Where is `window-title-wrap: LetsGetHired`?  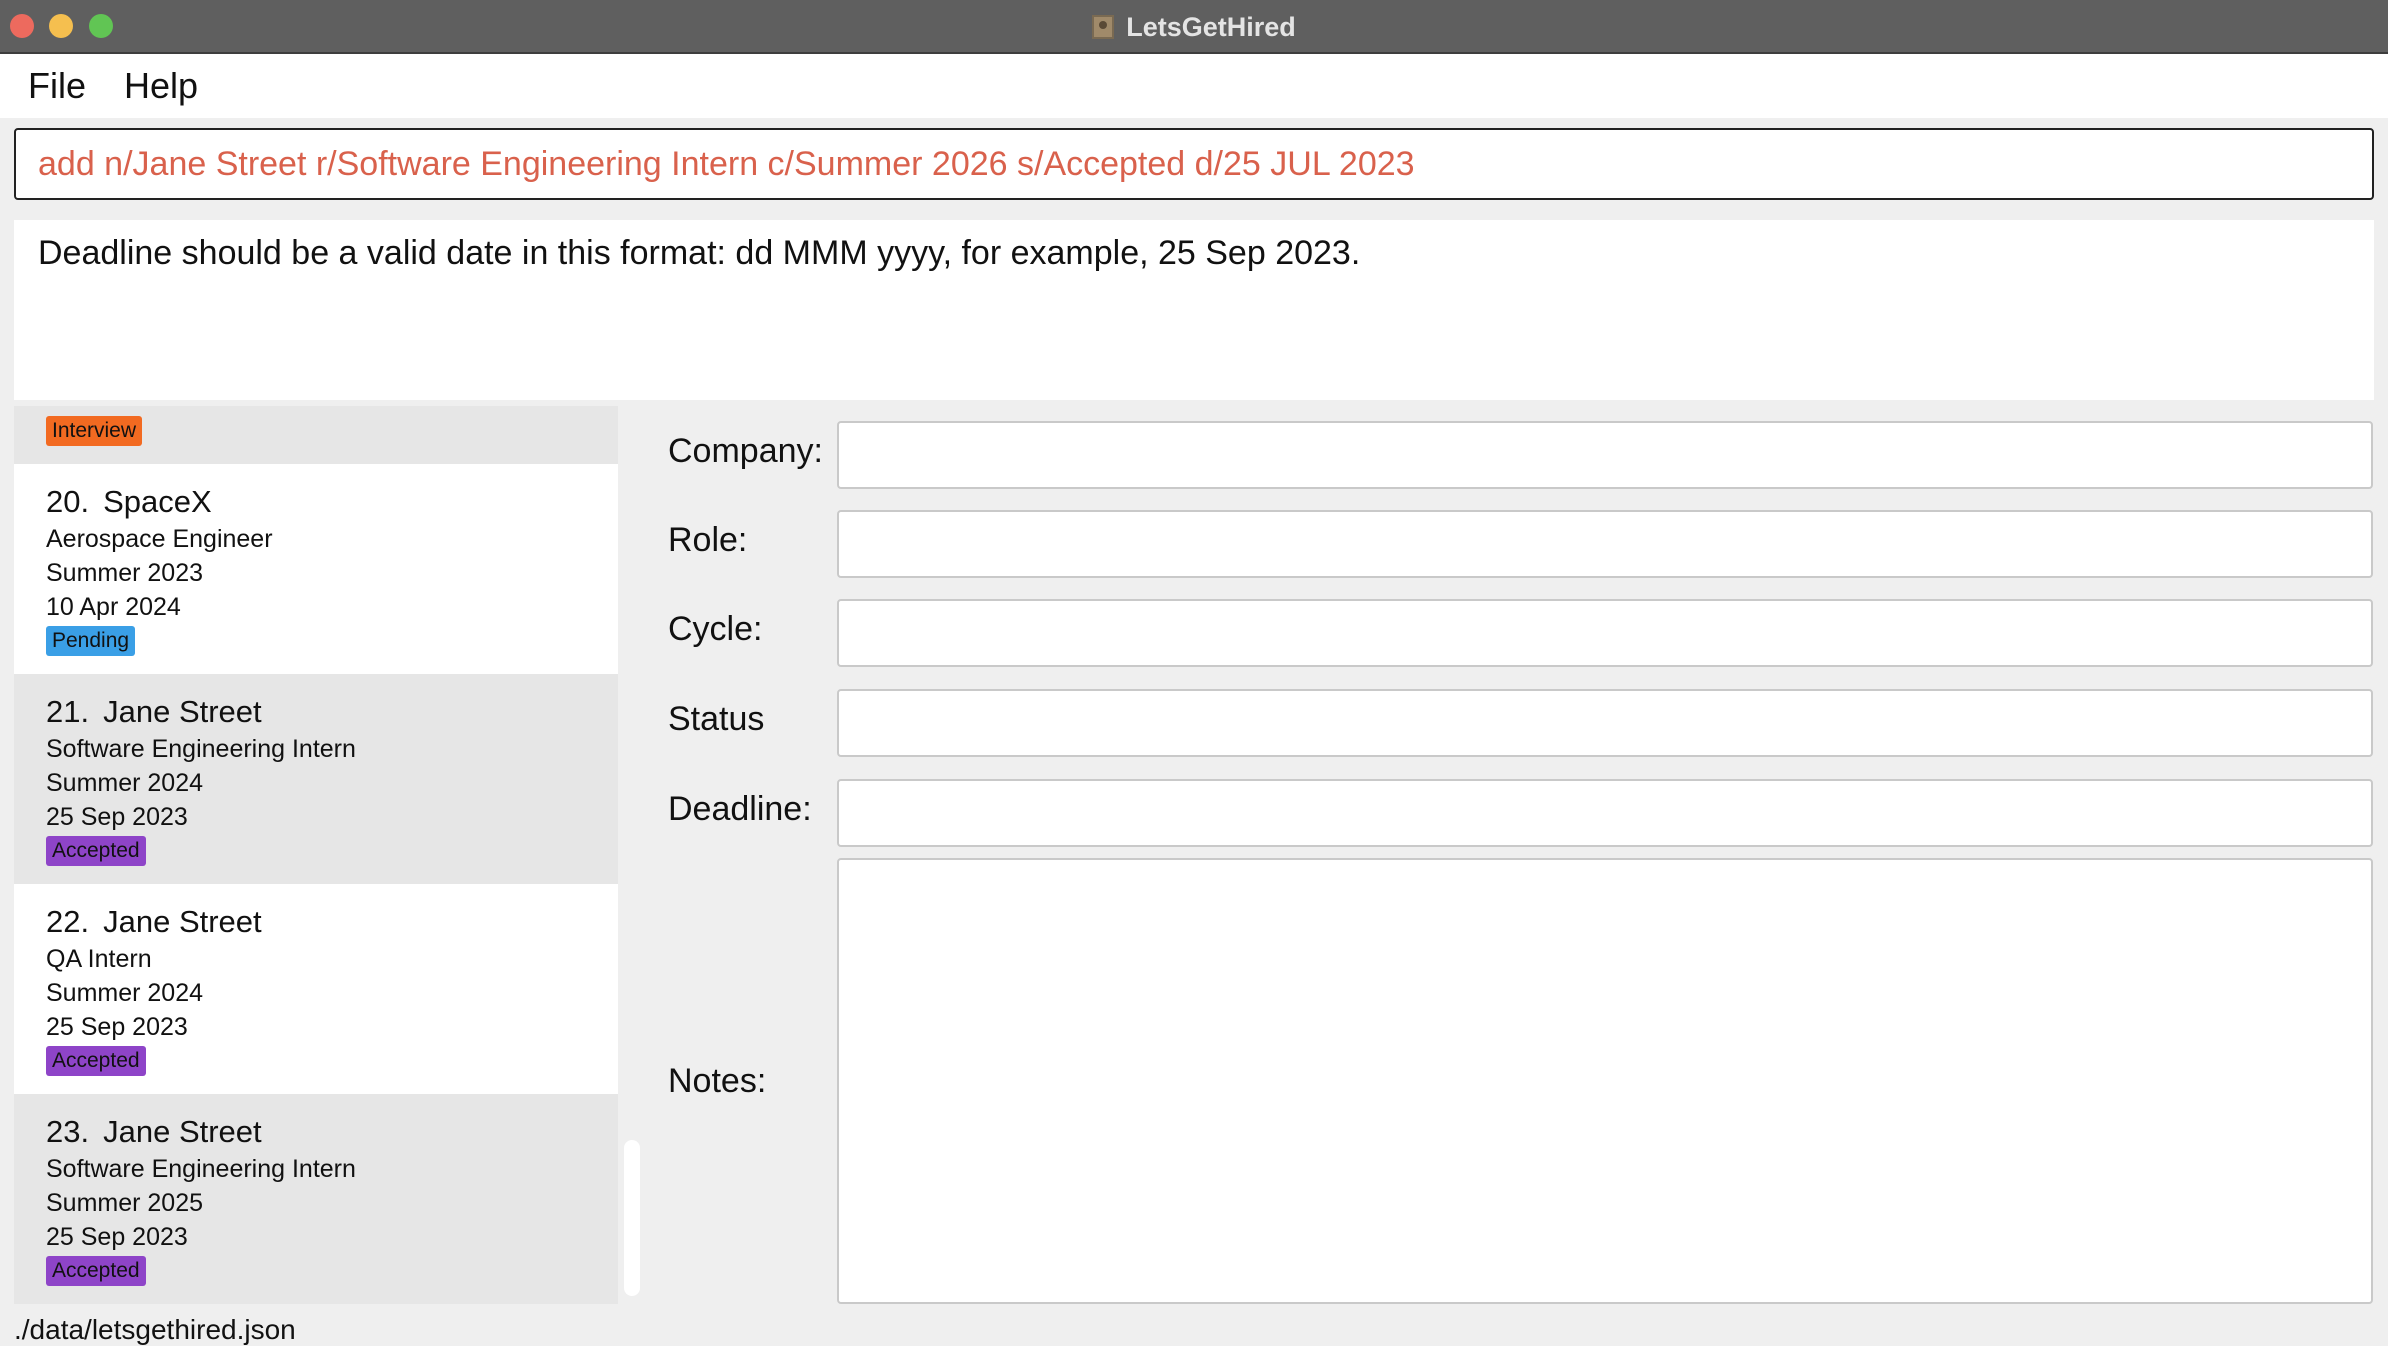
window-title-wrap: LetsGetHired is located at coordinates (1194, 27).